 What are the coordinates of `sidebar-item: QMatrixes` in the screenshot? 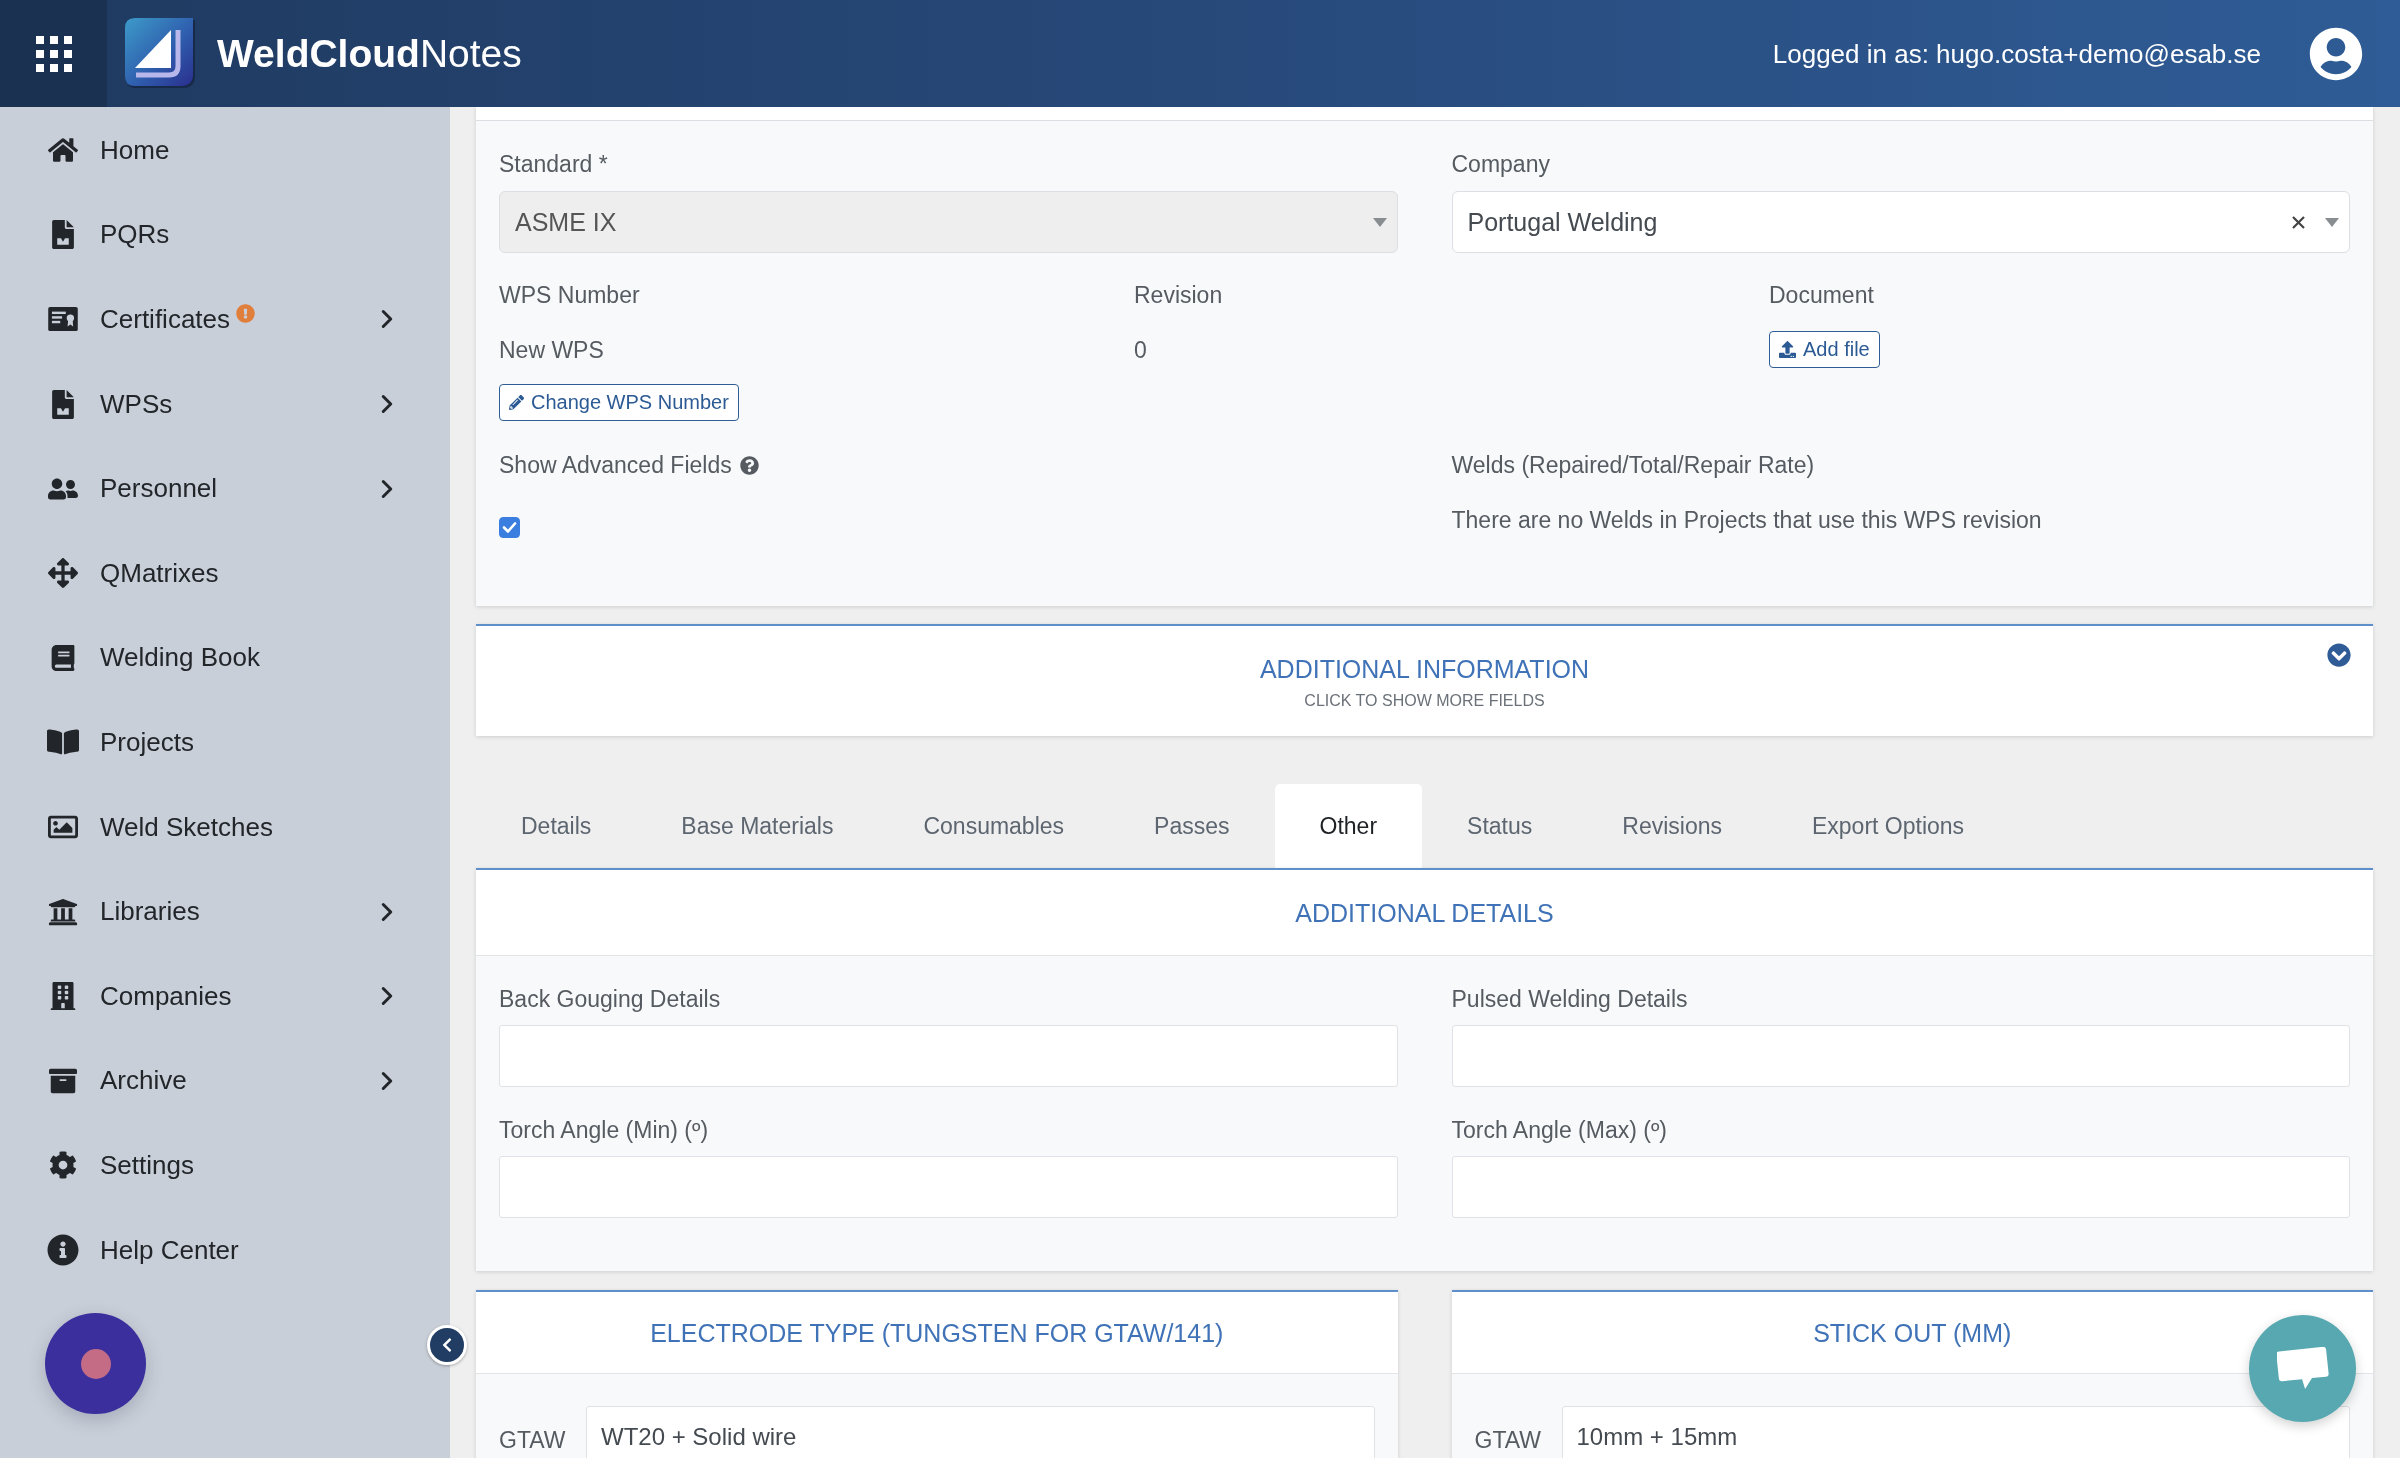 It's located at (225, 573).